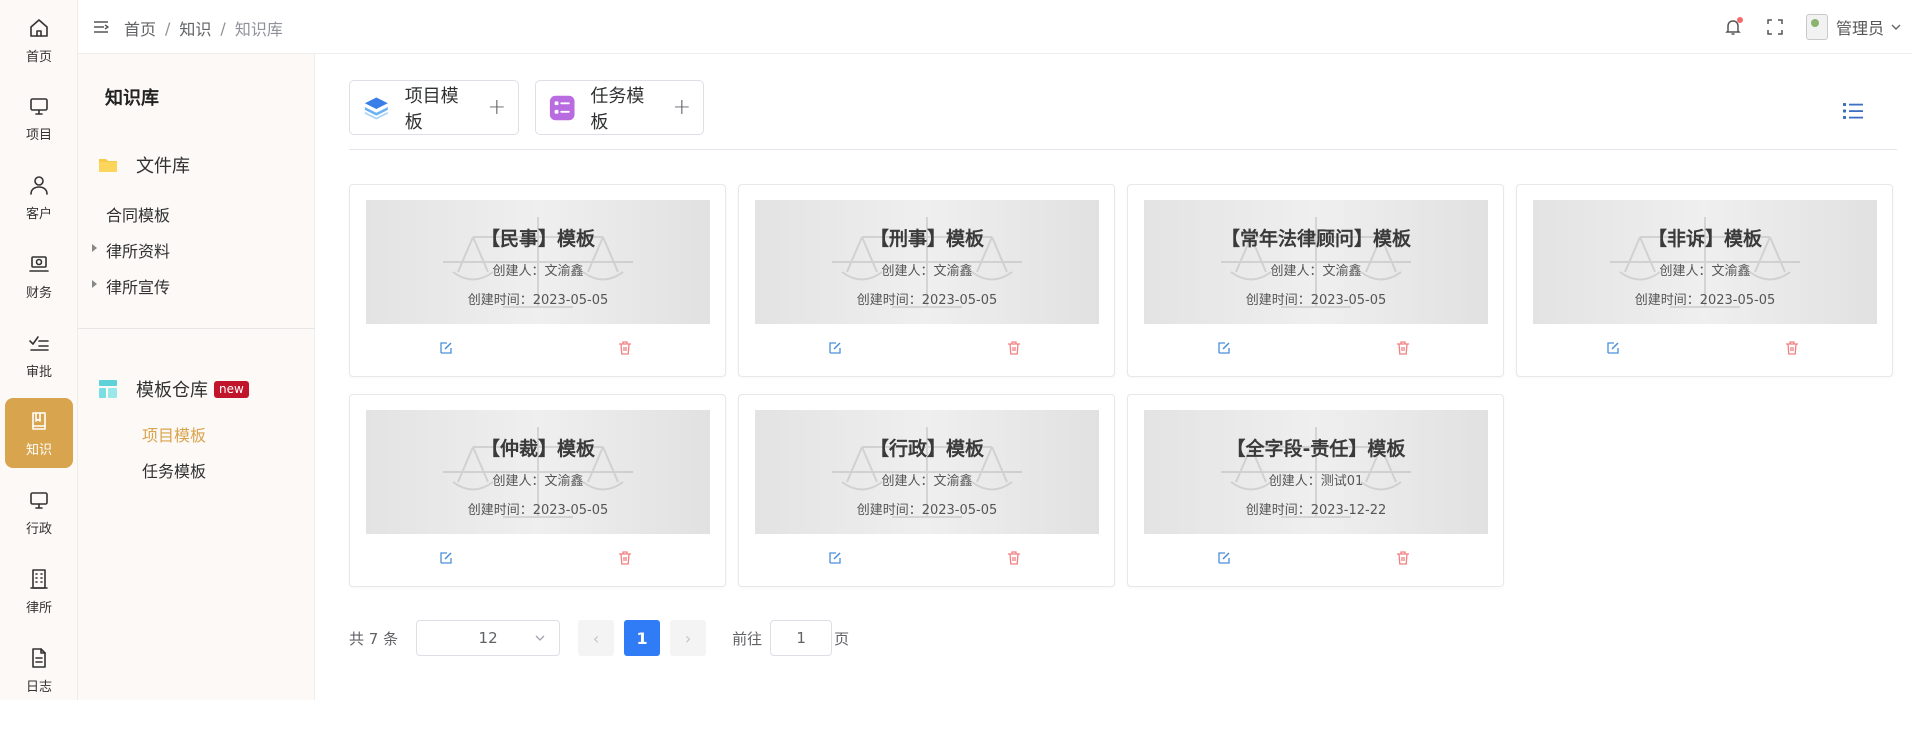  I want to click on page-size-select: 12, so click(488, 638).